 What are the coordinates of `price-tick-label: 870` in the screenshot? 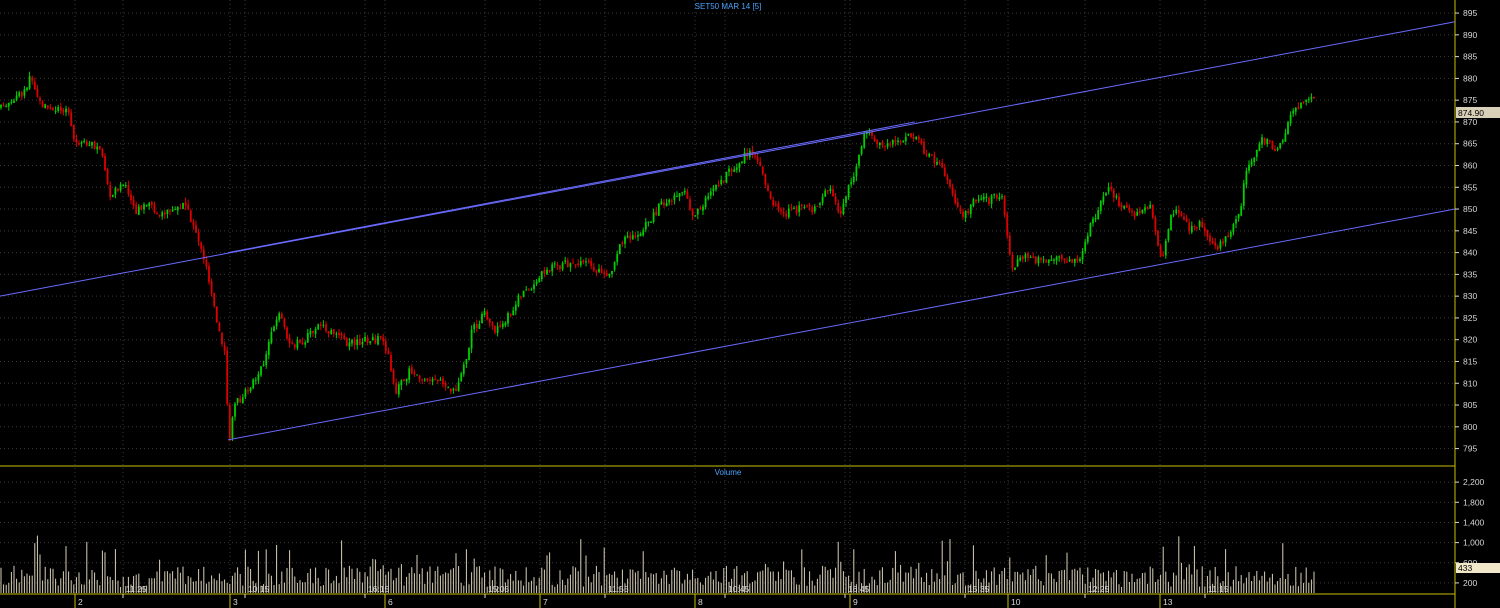 It's located at (1470, 122).